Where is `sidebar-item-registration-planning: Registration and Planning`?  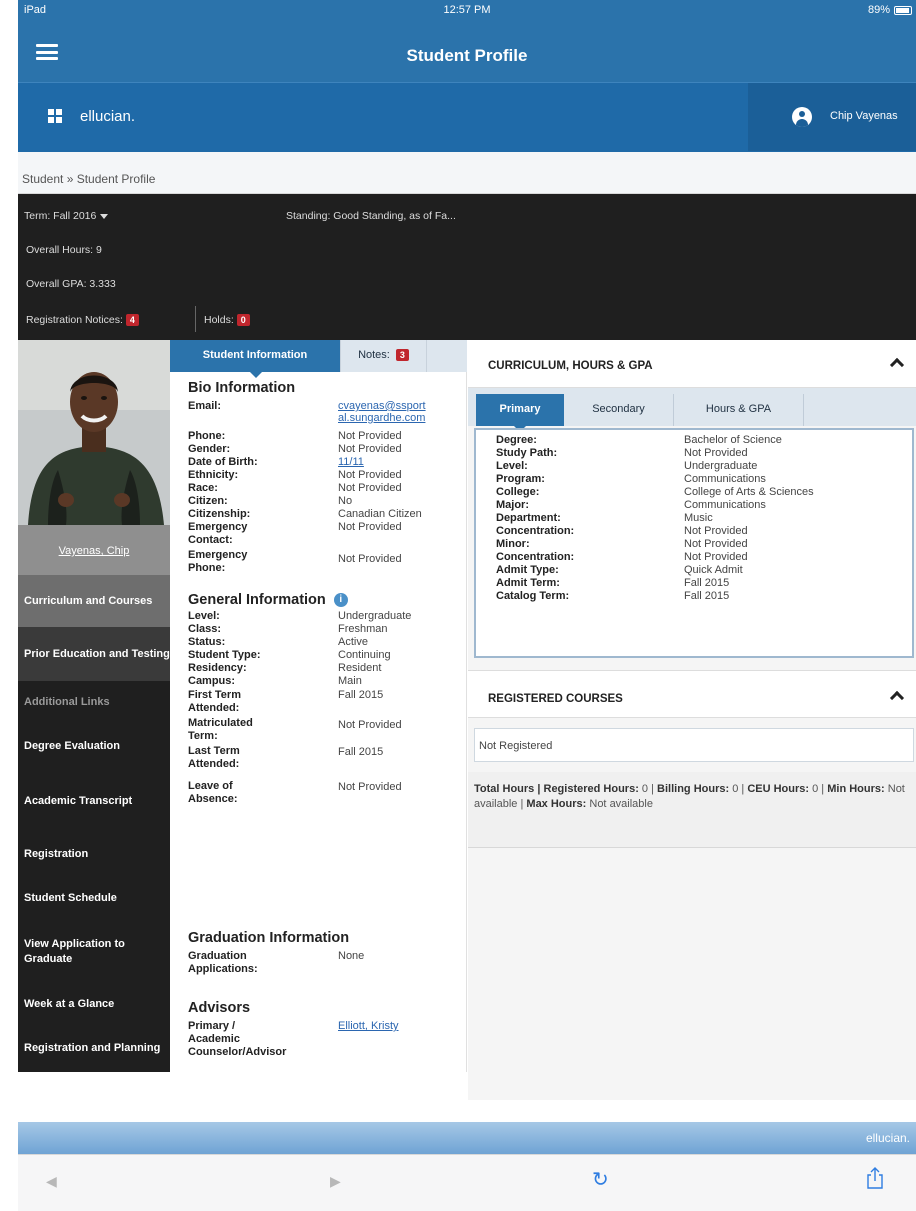 sidebar-item-registration-planning: Registration and Planning is located at coordinates (94, 1048).